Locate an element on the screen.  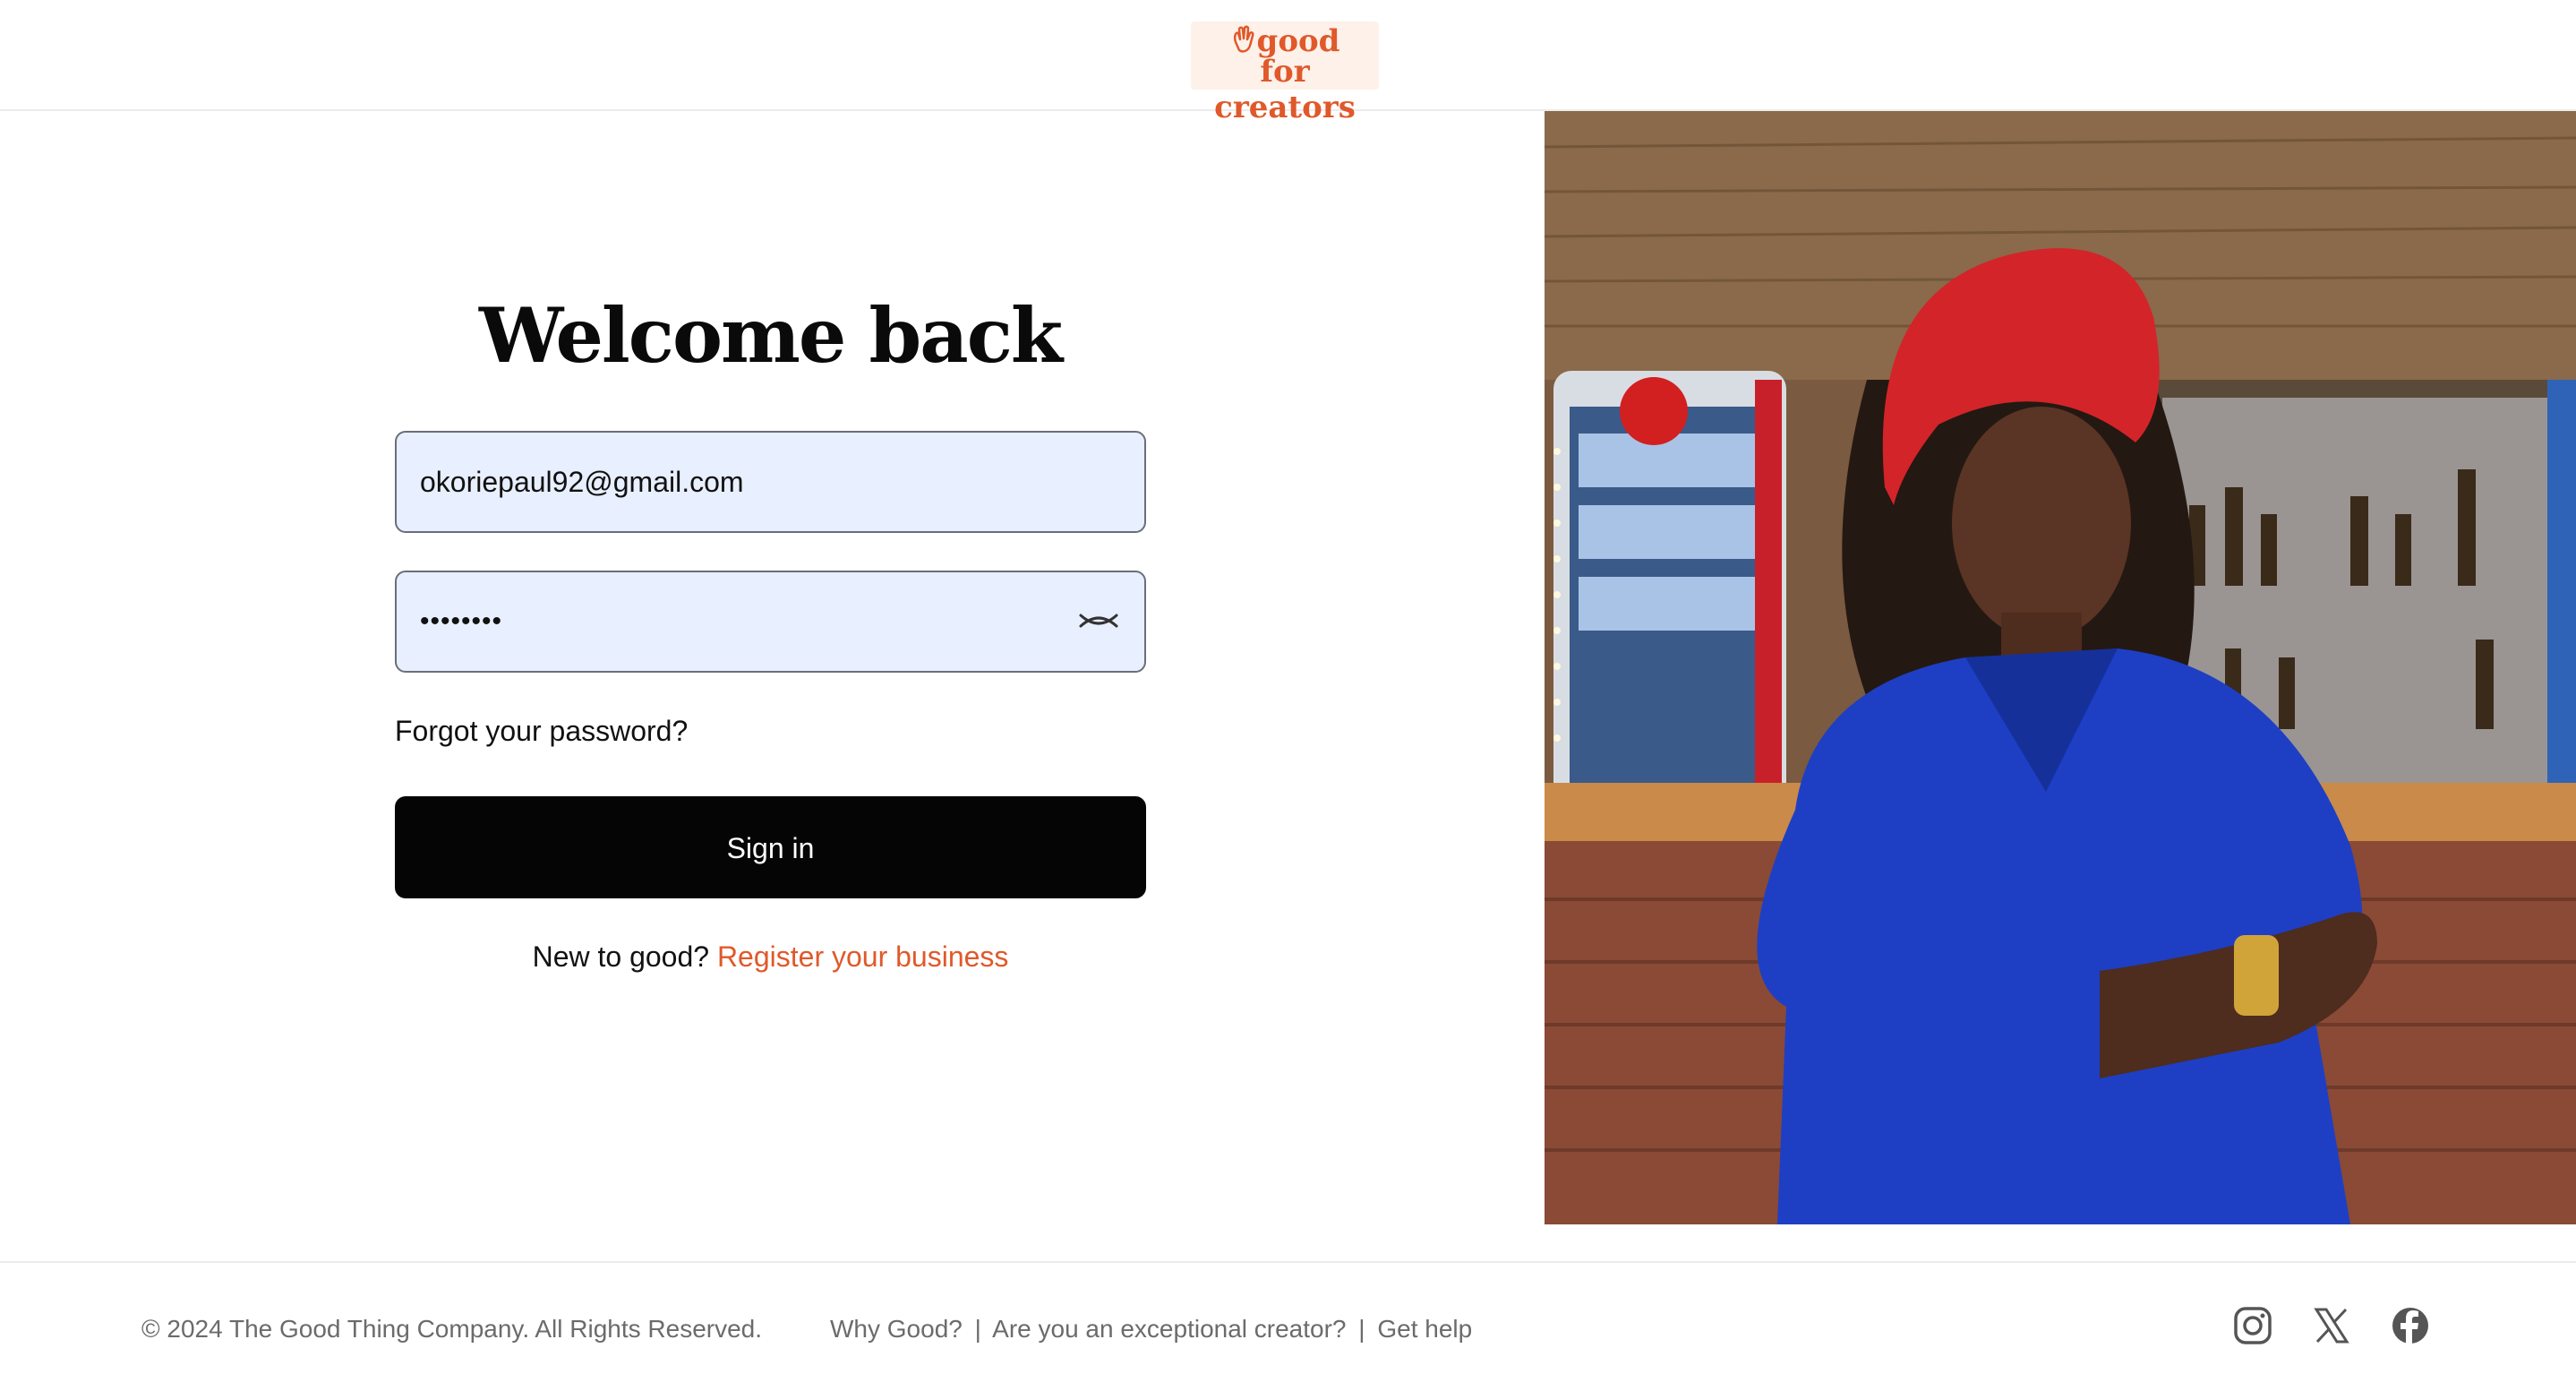
instagram-icon is located at coordinates (2252, 1325).